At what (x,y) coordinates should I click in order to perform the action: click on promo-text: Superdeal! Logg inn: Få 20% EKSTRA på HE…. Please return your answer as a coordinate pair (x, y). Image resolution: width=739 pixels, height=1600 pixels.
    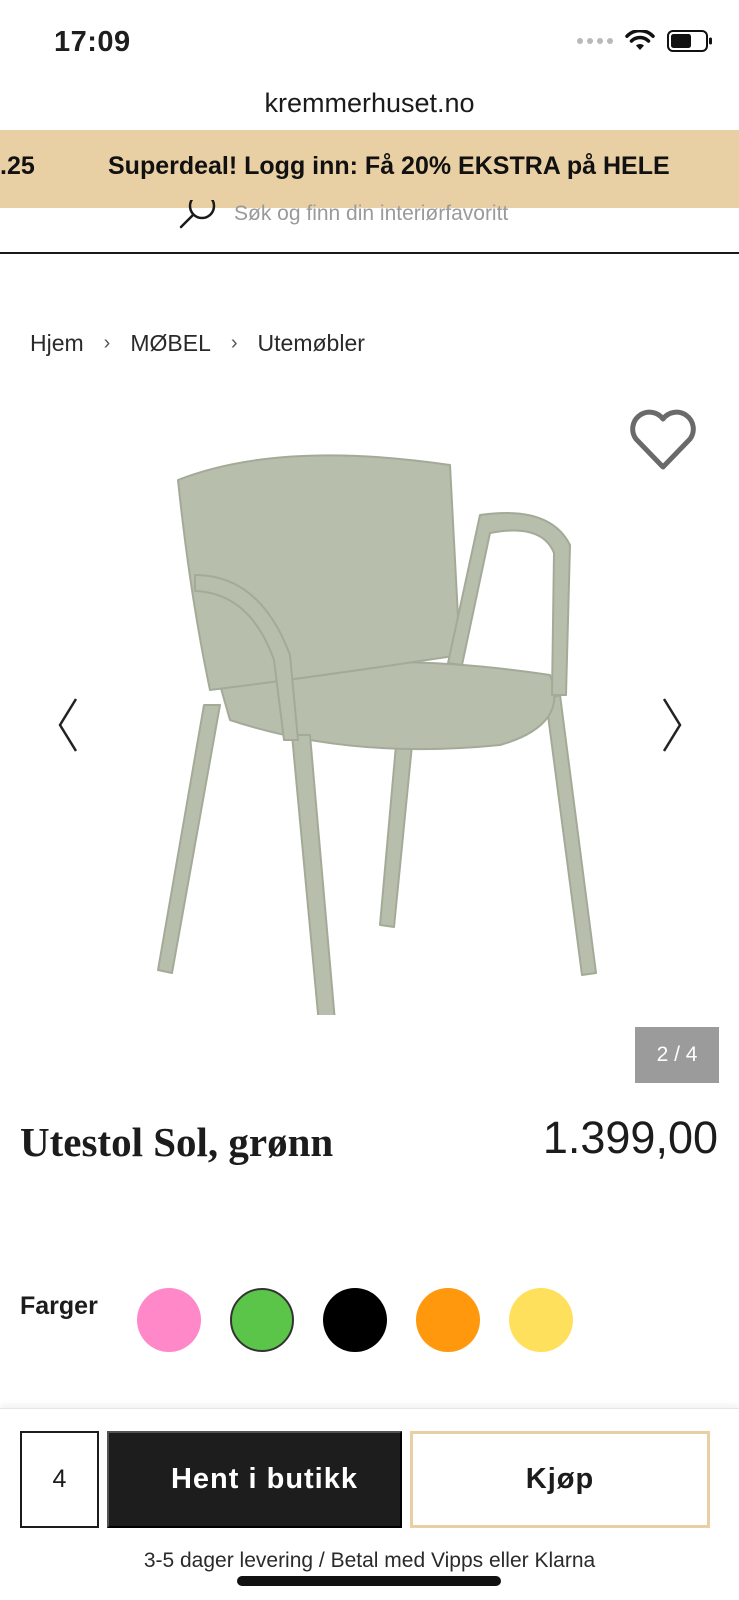
    Looking at the image, I should click on (389, 166).